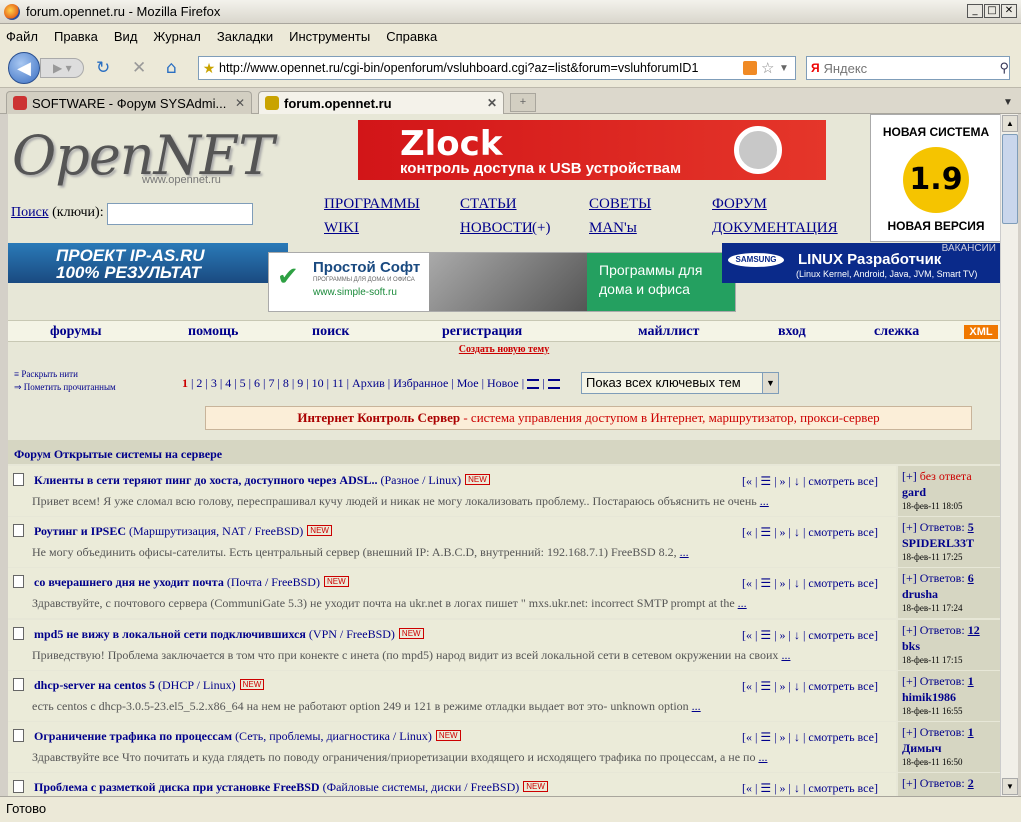  Describe the element at coordinates (1004, 68) in the screenshot. I see `search-icon: ⚲` at that location.